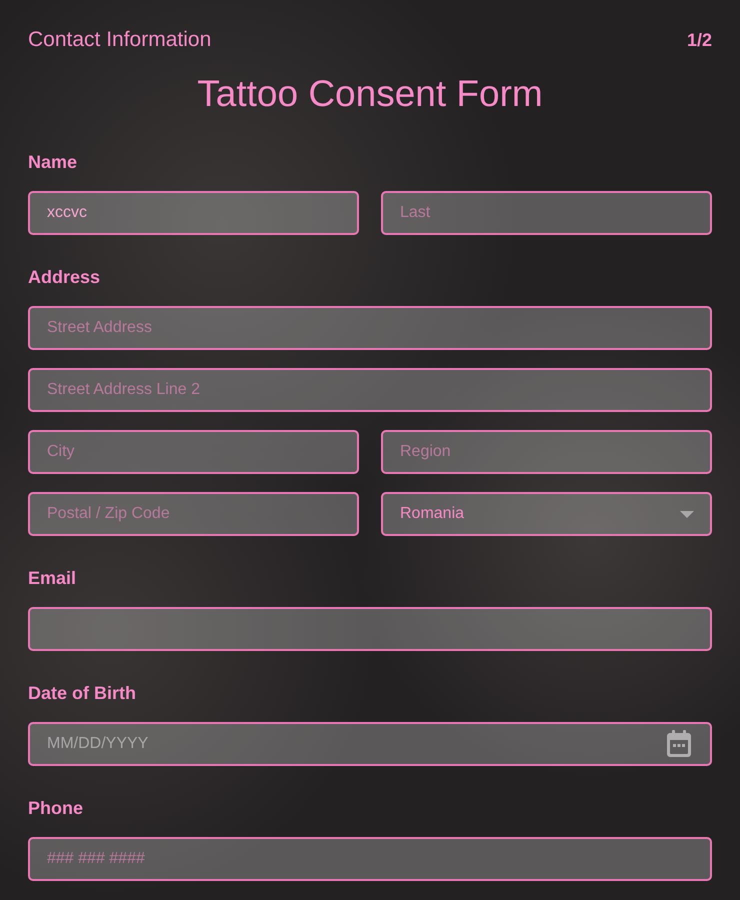 The width and height of the screenshot is (740, 900). What do you see at coordinates (546, 514) in the screenshot?
I see `country-dropdown: Romania` at bounding box center [546, 514].